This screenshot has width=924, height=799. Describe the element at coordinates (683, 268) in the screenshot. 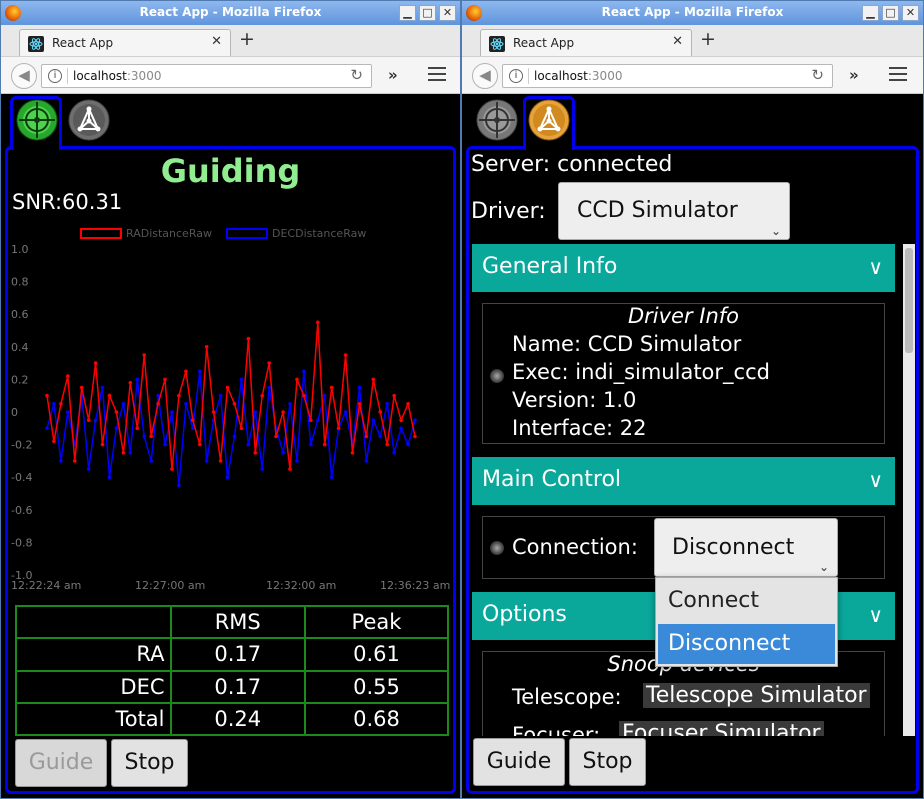

I see `general-info-header: General Info ∨` at that location.